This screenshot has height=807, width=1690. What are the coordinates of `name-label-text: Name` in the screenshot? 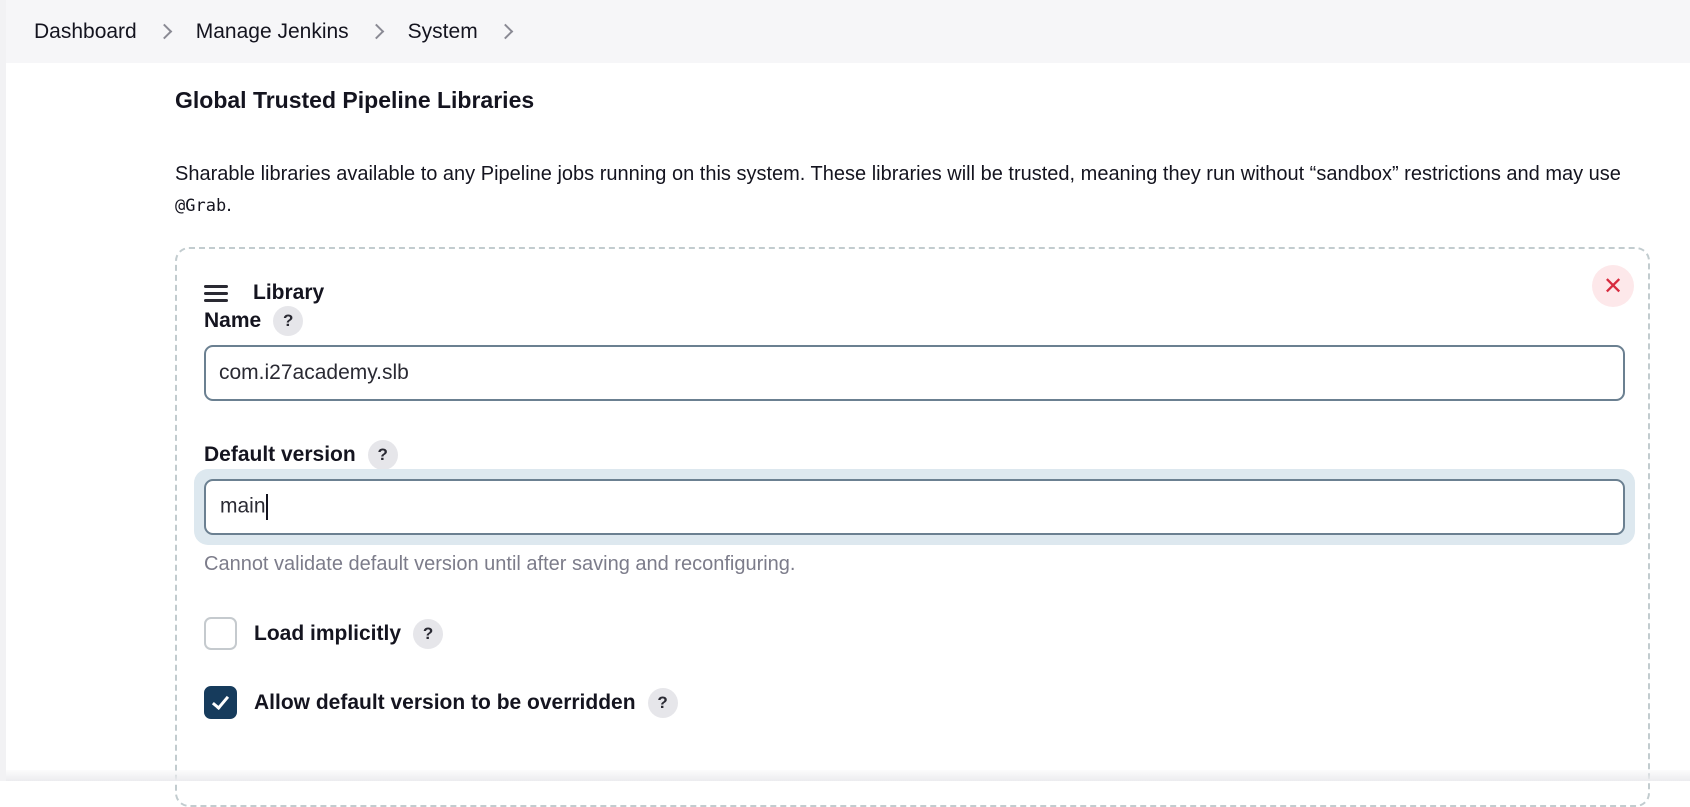 It's located at (233, 320).